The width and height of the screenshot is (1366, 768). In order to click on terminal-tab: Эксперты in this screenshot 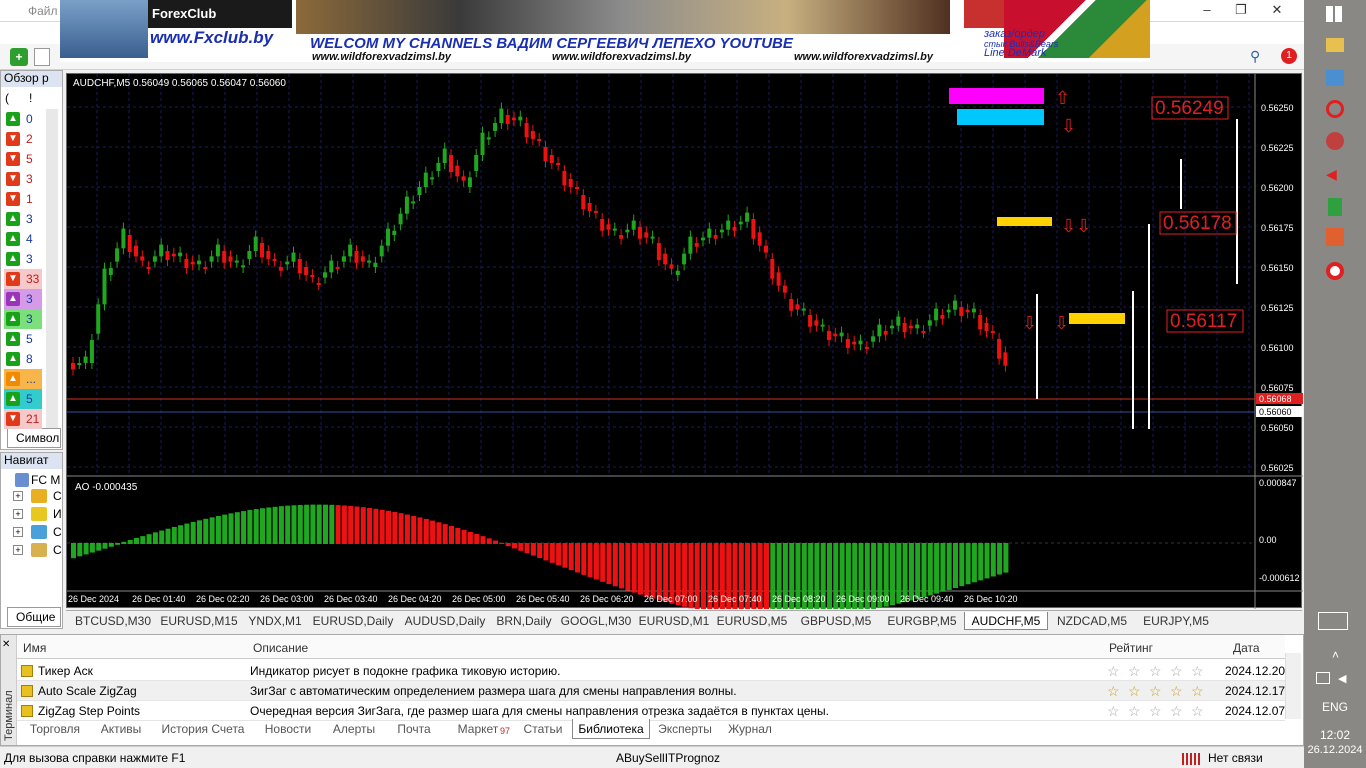, I will do `click(685, 729)`.